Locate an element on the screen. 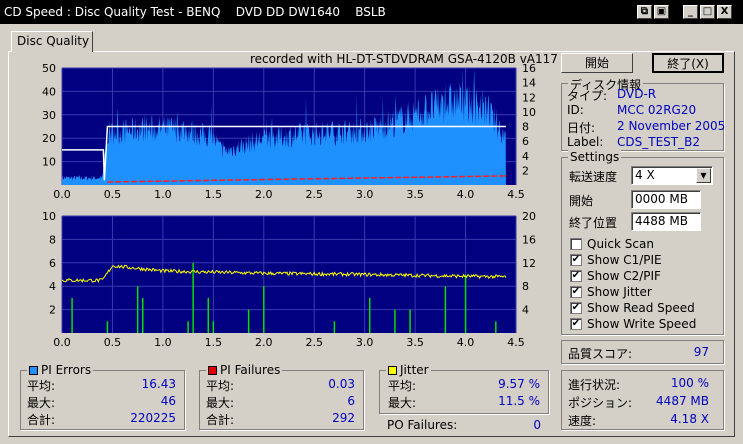 The image size is (743, 444). pi-failures-max: 6 is located at coordinates (351, 401).